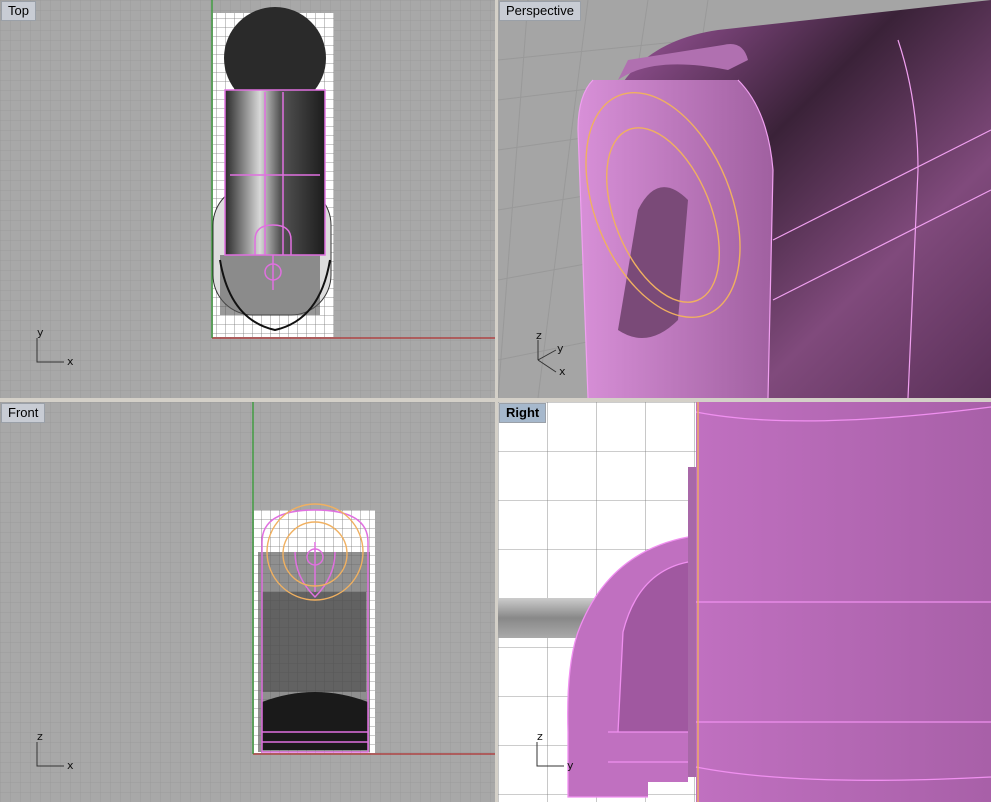  I want to click on machine-top-object, so click(272, 169).